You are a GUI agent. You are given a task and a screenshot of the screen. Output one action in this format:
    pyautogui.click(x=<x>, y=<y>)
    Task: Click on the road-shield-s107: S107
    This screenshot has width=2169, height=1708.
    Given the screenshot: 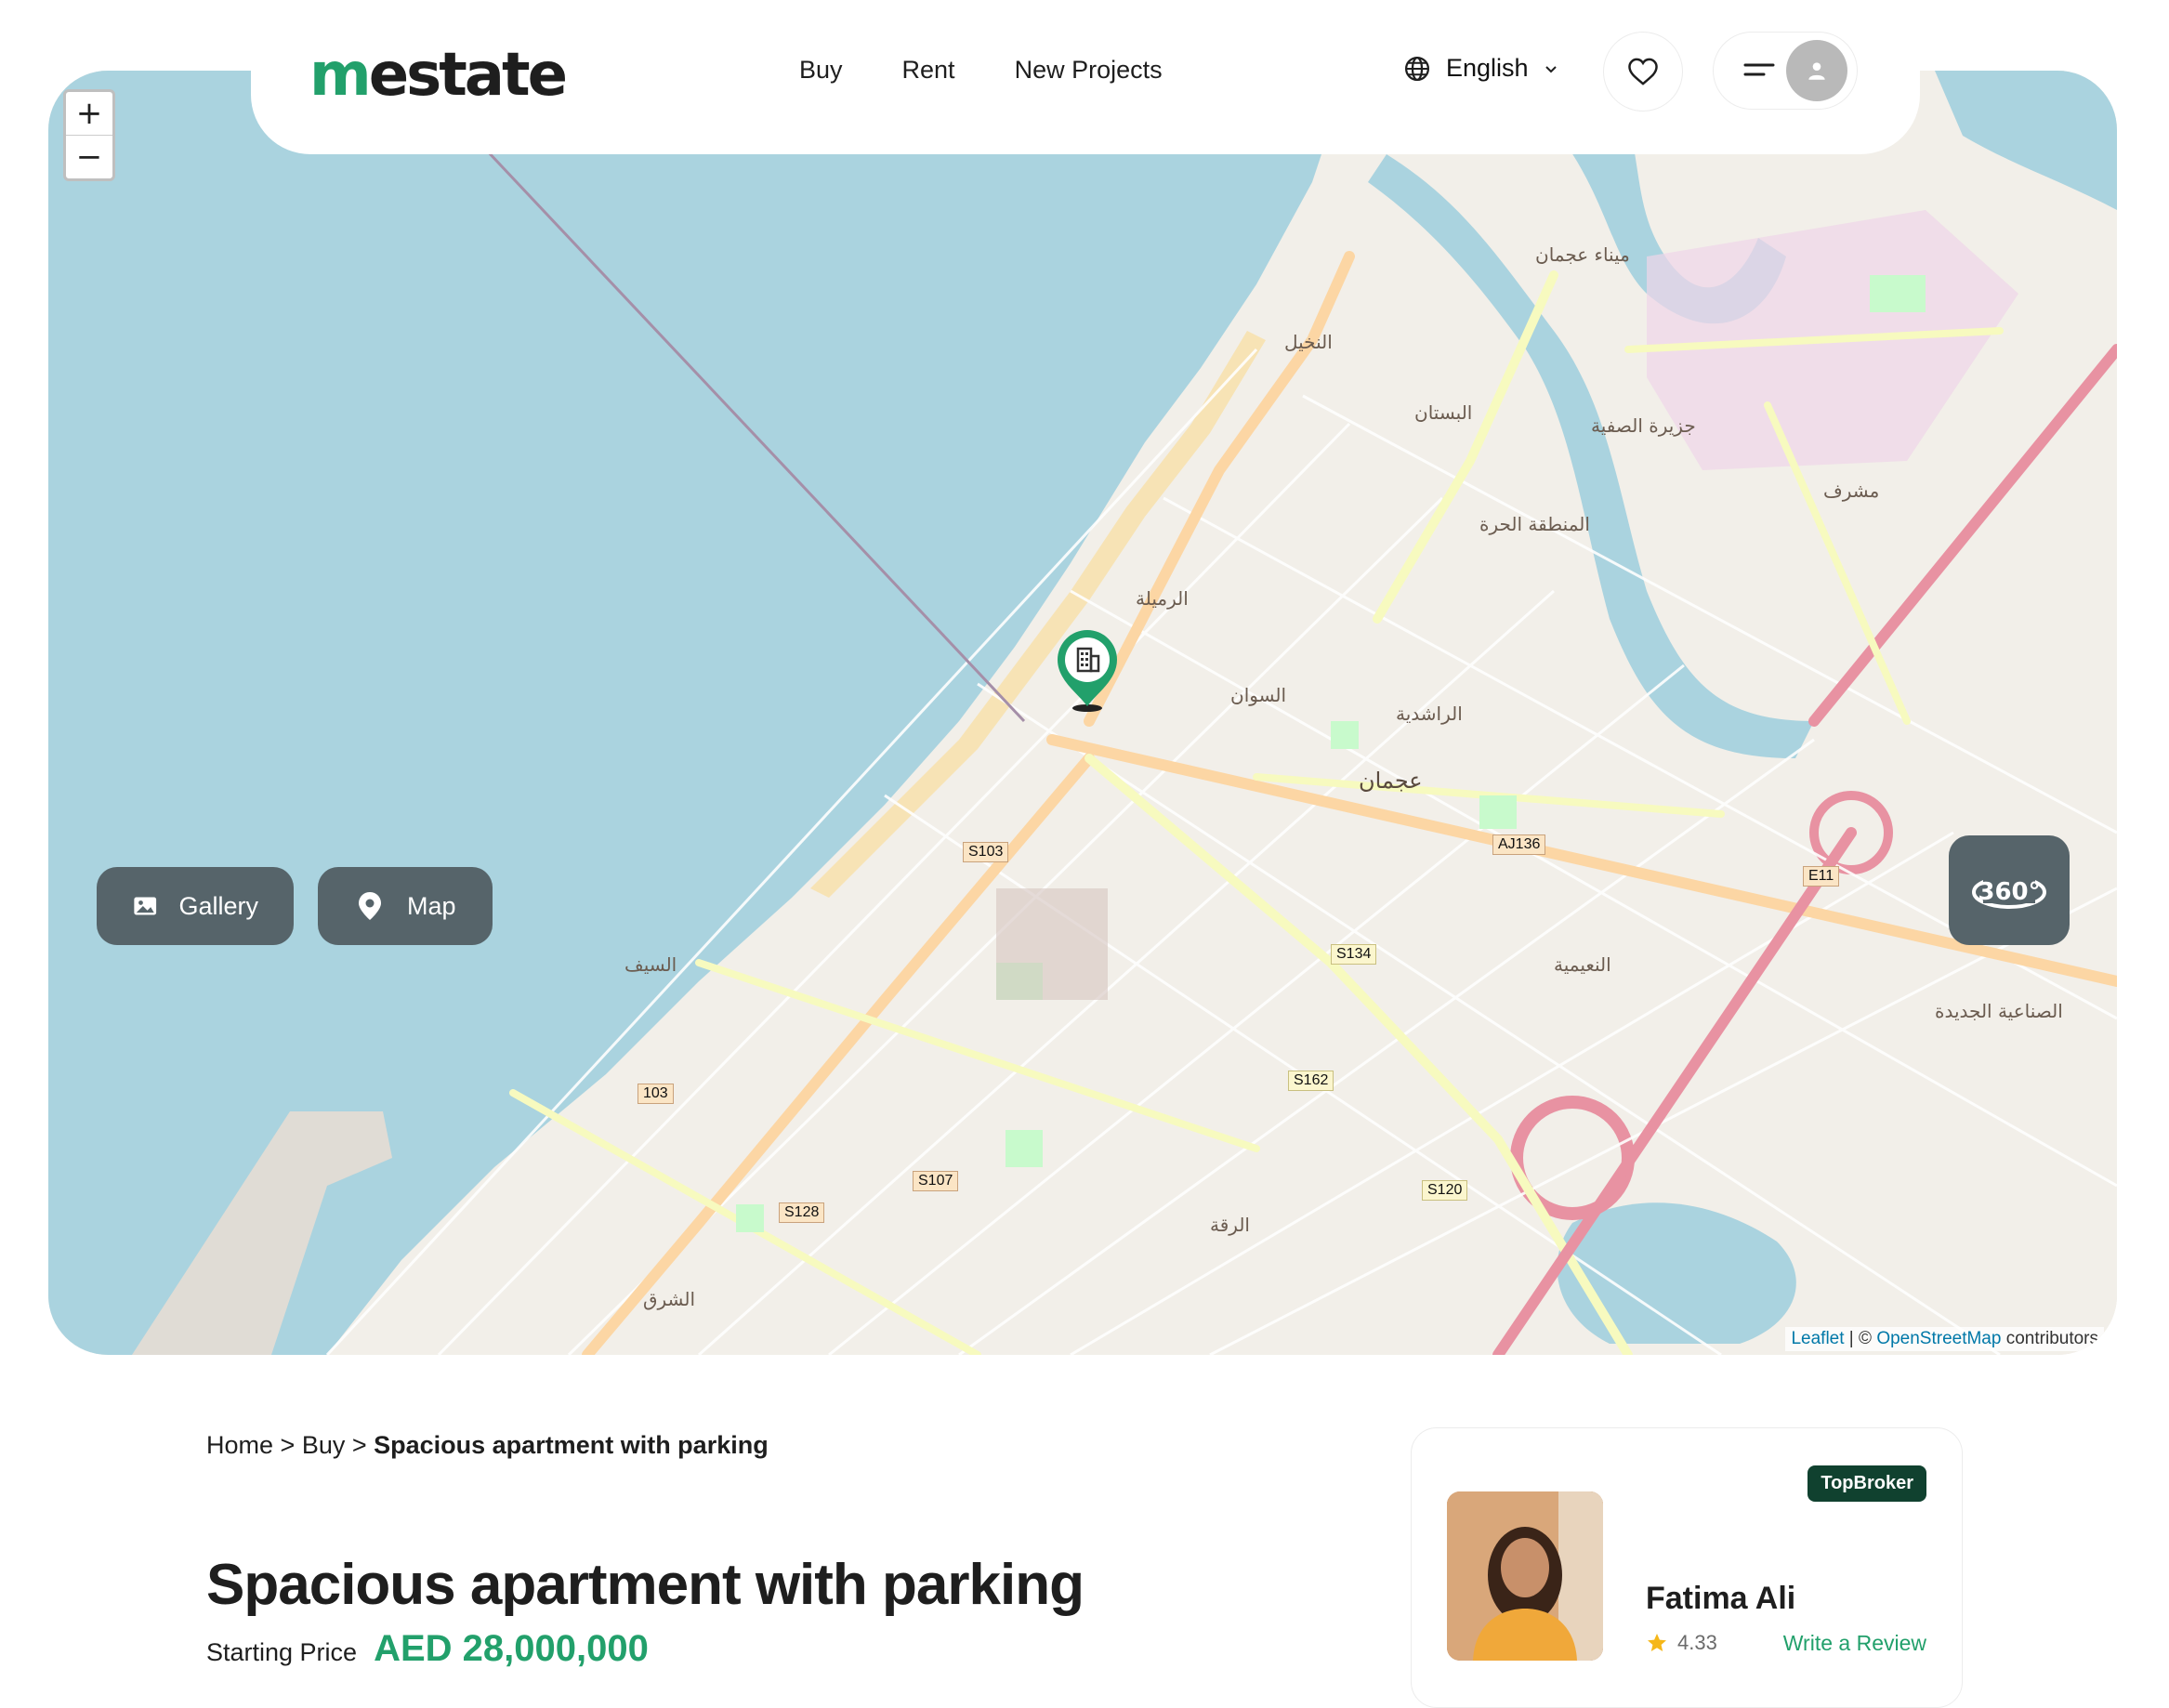 What is the action you would take?
    pyautogui.click(x=936, y=1181)
    